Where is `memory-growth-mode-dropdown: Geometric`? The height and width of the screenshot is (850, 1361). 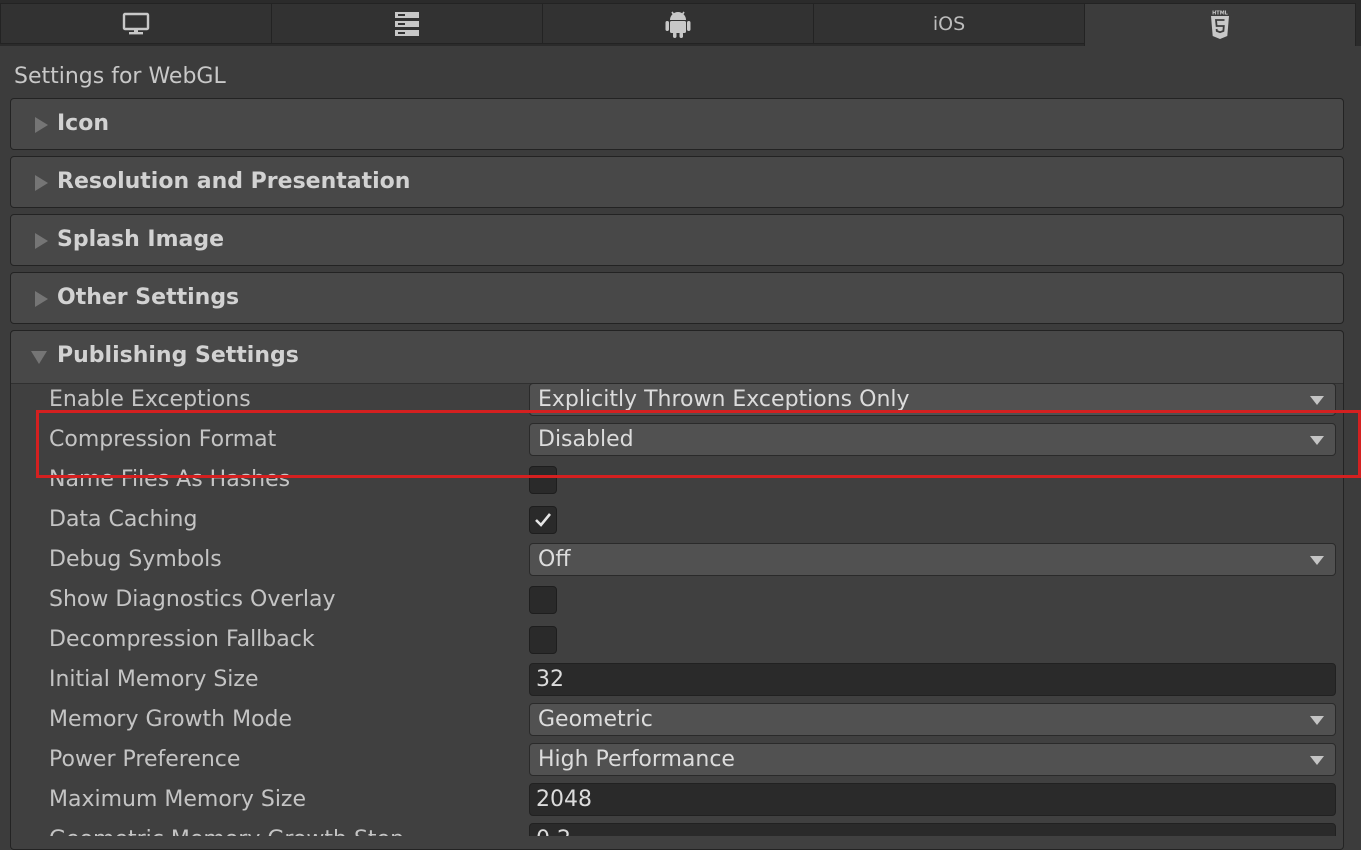 memory-growth-mode-dropdown: Geometric is located at coordinates (932, 719).